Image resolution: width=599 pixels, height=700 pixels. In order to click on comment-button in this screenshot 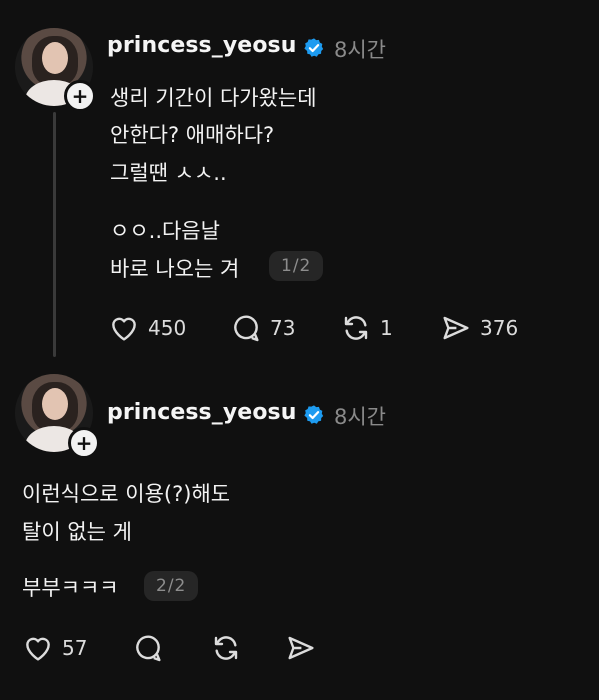, I will do `click(148, 648)`.